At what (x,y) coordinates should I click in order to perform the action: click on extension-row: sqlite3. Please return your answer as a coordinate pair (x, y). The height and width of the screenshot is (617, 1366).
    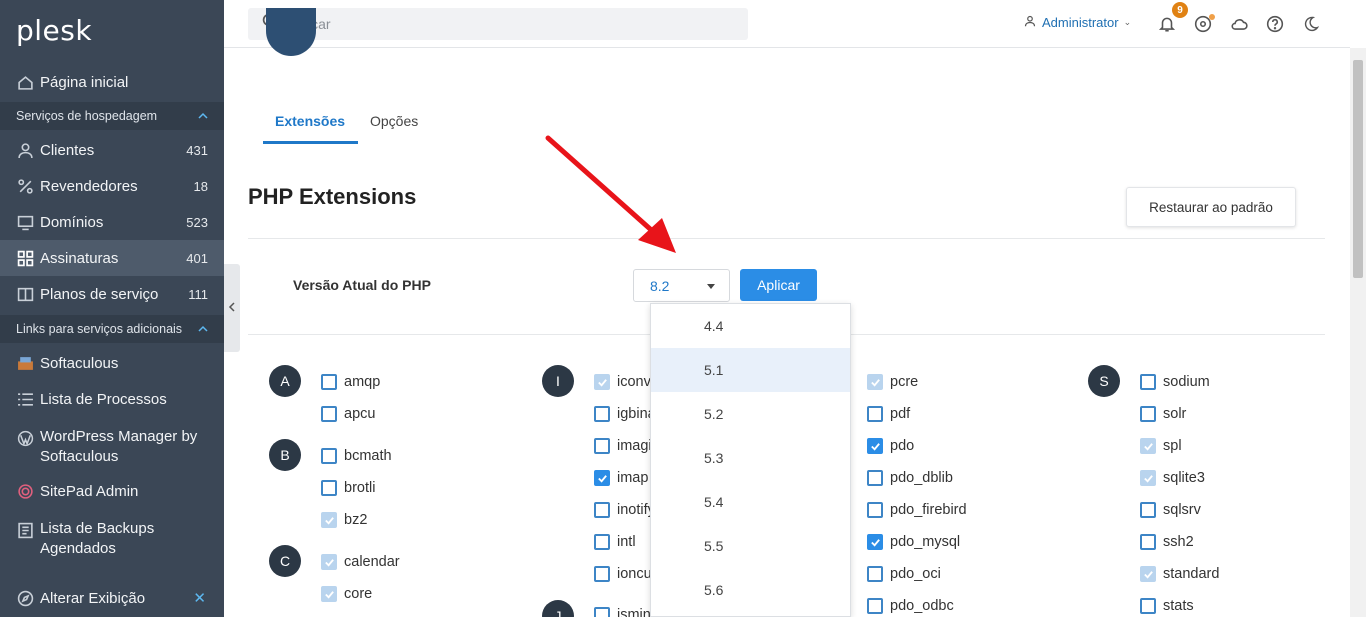
    Looking at the image, I should click on (1172, 478).